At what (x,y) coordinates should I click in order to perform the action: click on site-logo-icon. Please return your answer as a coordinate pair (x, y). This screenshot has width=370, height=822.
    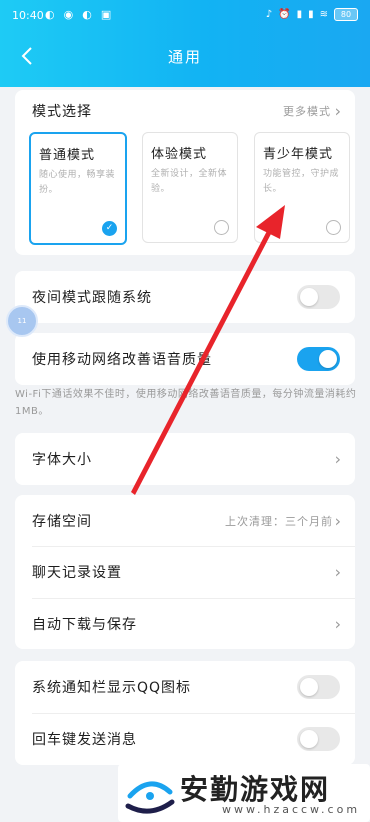
    Looking at the image, I should click on (150, 797).